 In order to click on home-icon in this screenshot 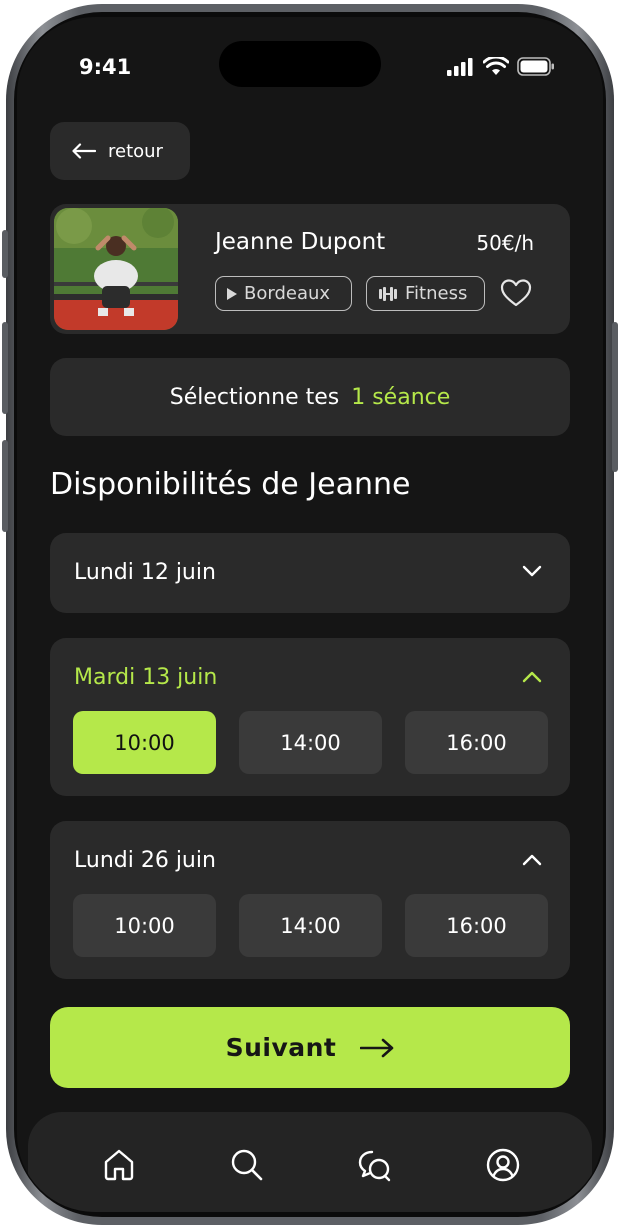, I will do `click(119, 1165)`.